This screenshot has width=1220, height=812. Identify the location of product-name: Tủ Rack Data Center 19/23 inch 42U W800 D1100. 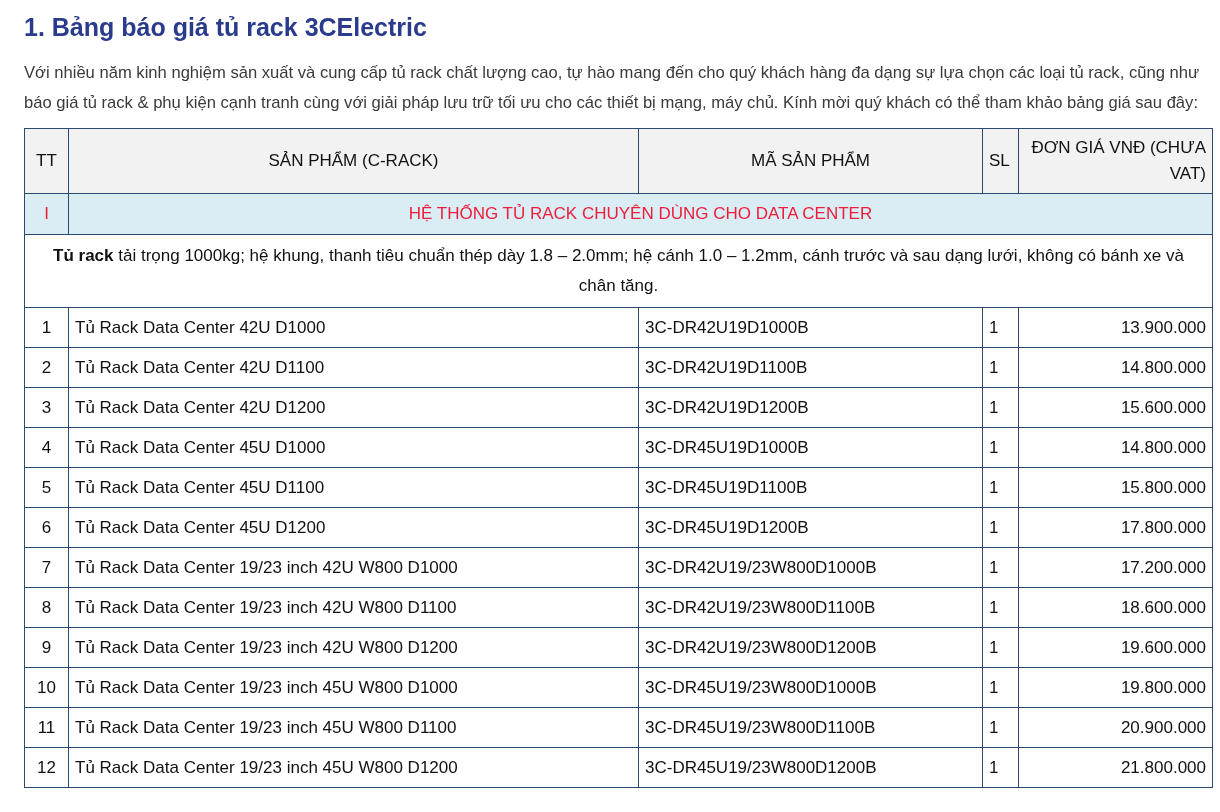
(353, 607).